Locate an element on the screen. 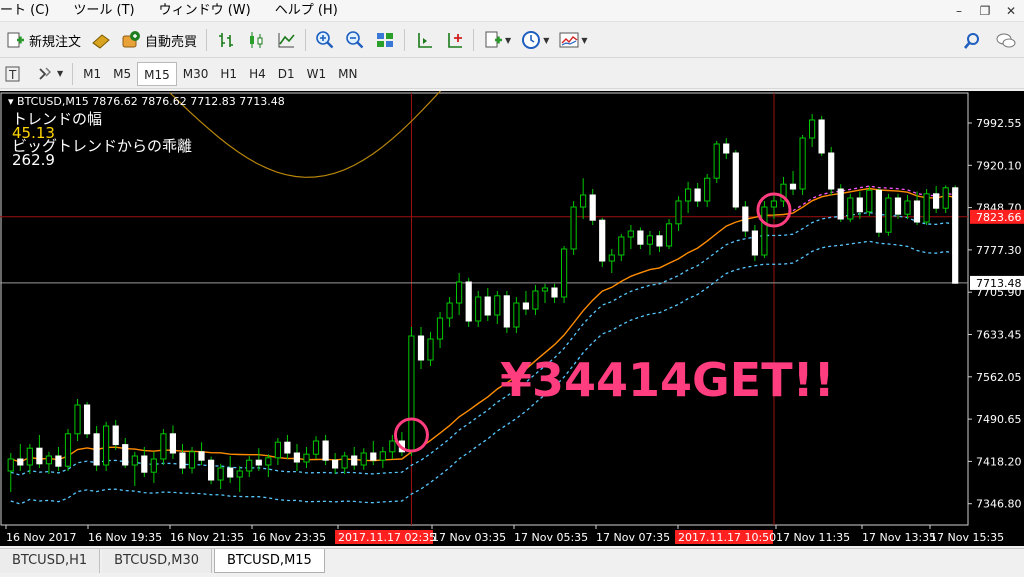 The image size is (1024, 577). auto-trading-button: 自動売買 is located at coordinates (159, 40).